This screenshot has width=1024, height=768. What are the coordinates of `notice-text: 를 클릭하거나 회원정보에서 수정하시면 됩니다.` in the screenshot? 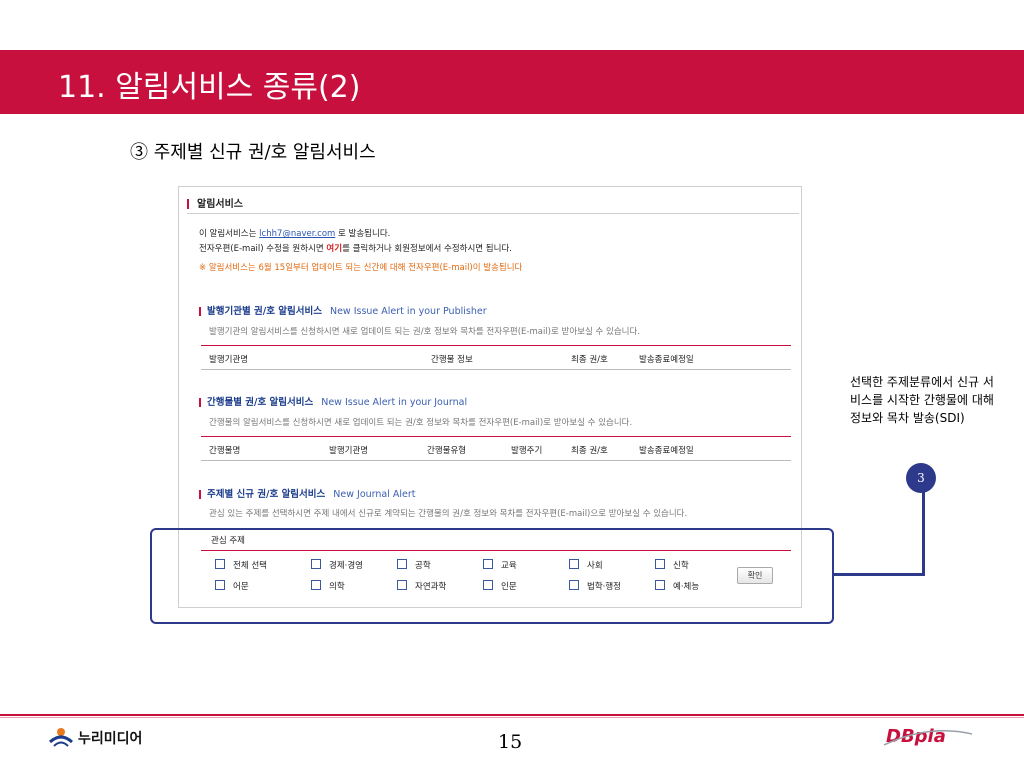 It's located at (427, 249).